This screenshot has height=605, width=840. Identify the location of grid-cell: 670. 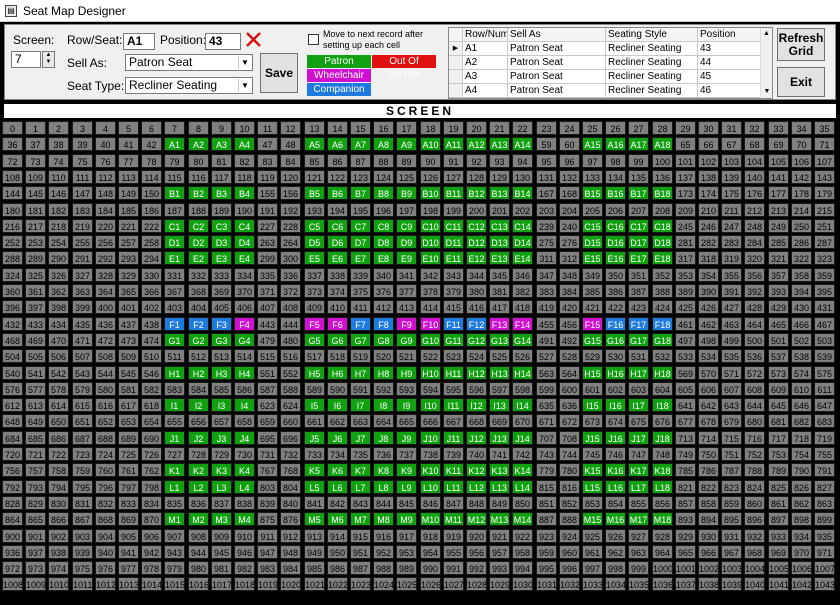
(522, 421).